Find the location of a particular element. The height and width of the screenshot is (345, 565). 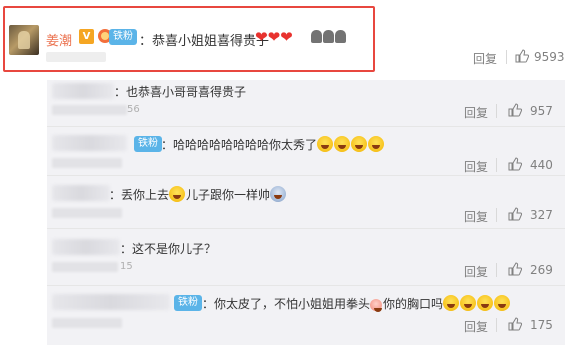

timestamp-fragment: 56 is located at coordinates (133, 109).